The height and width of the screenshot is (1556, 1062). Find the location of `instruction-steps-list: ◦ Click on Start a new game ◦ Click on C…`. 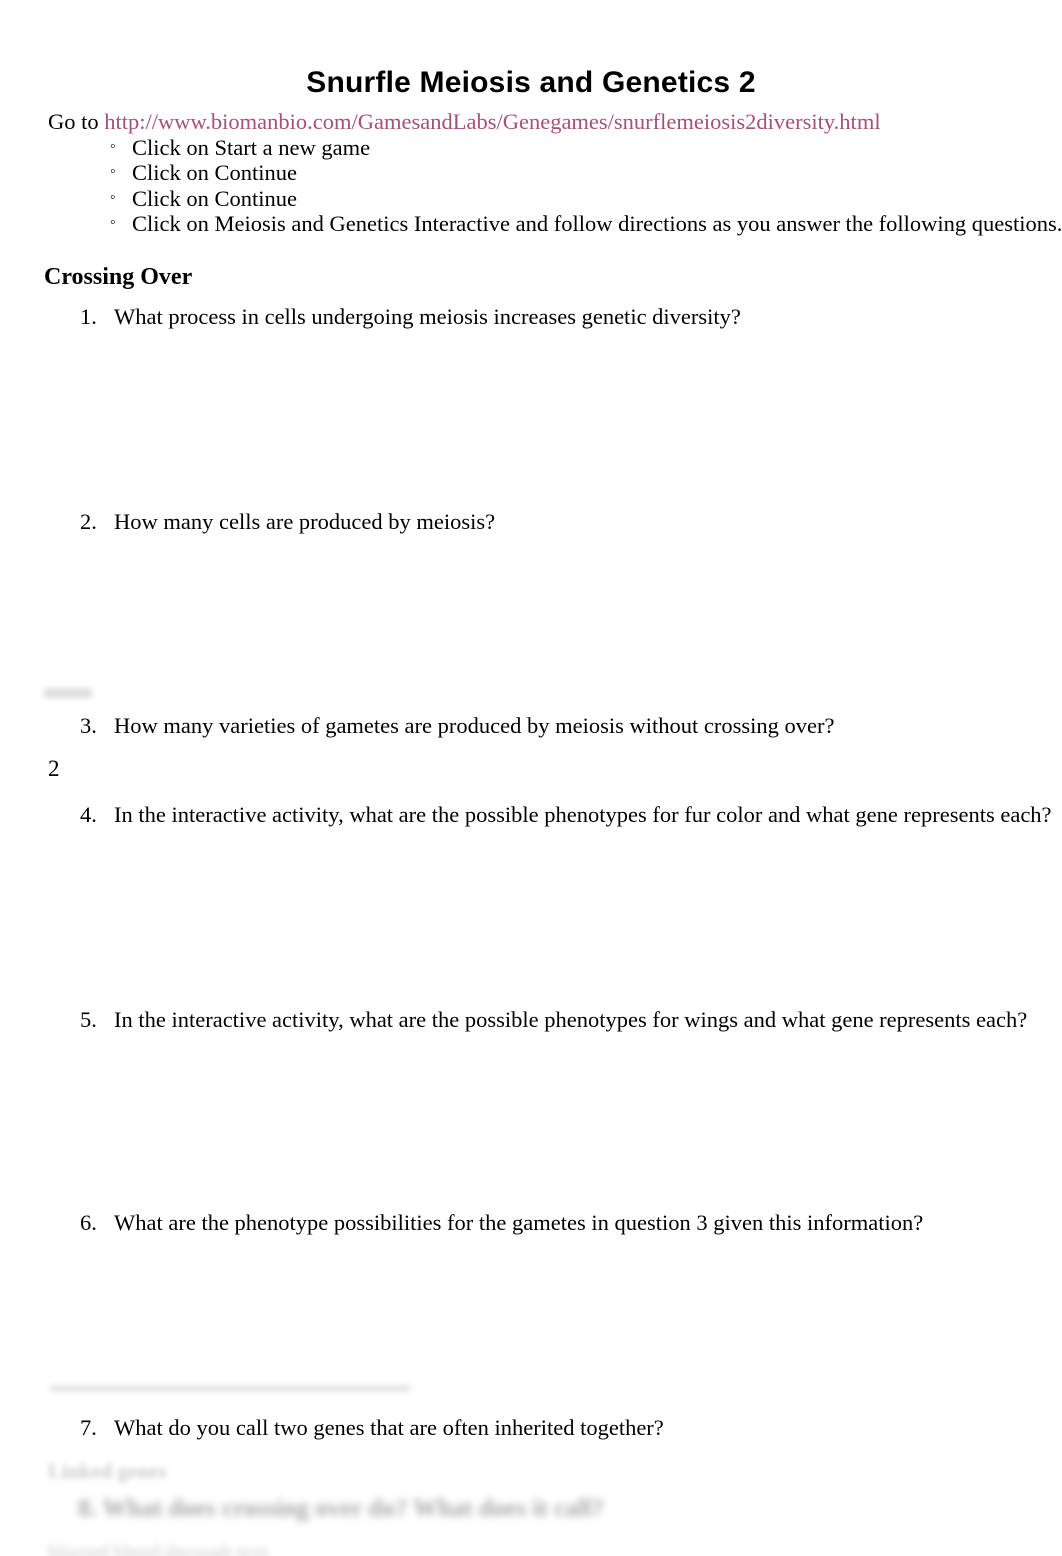

instruction-steps-list: ◦ Click on Start a new game ◦ Click on C… is located at coordinates (586, 186).